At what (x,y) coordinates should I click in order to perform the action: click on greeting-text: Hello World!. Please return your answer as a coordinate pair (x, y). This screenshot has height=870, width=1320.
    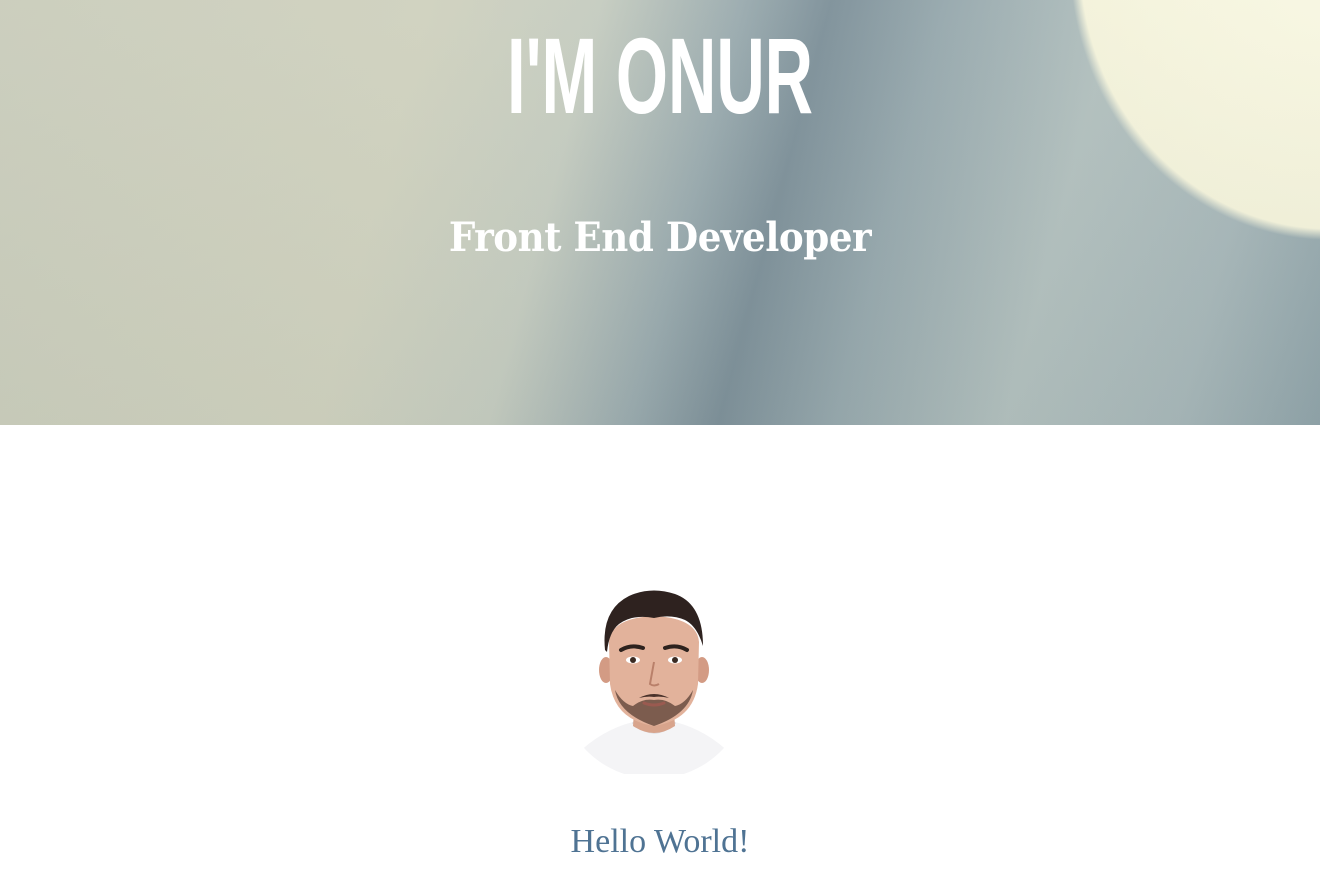
    Looking at the image, I should click on (660, 841).